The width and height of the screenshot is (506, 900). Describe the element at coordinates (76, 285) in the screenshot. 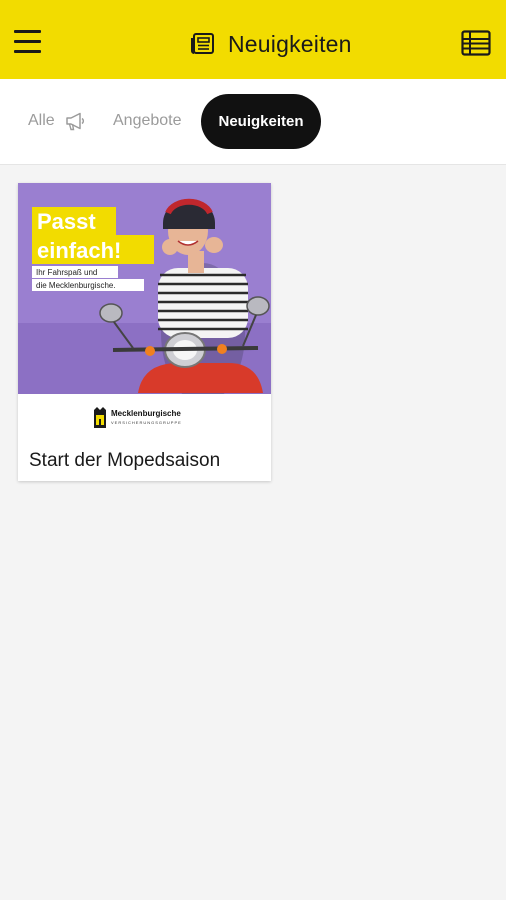

I see `promo-tagline-2: die Mecklenburgische.` at that location.